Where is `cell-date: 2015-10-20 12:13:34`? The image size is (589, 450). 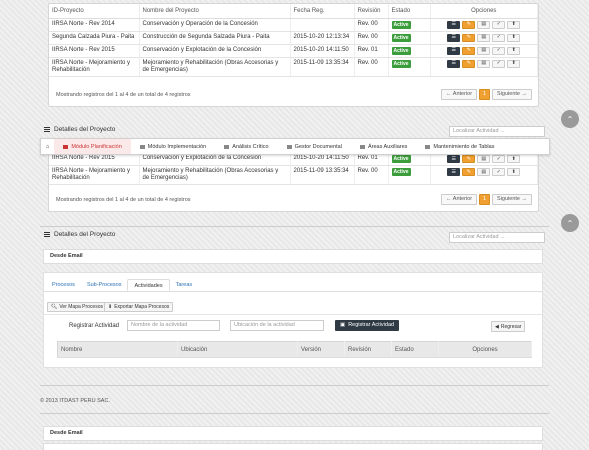
cell-date: 2015-10-20 12:13:34 is located at coordinates (322, 38).